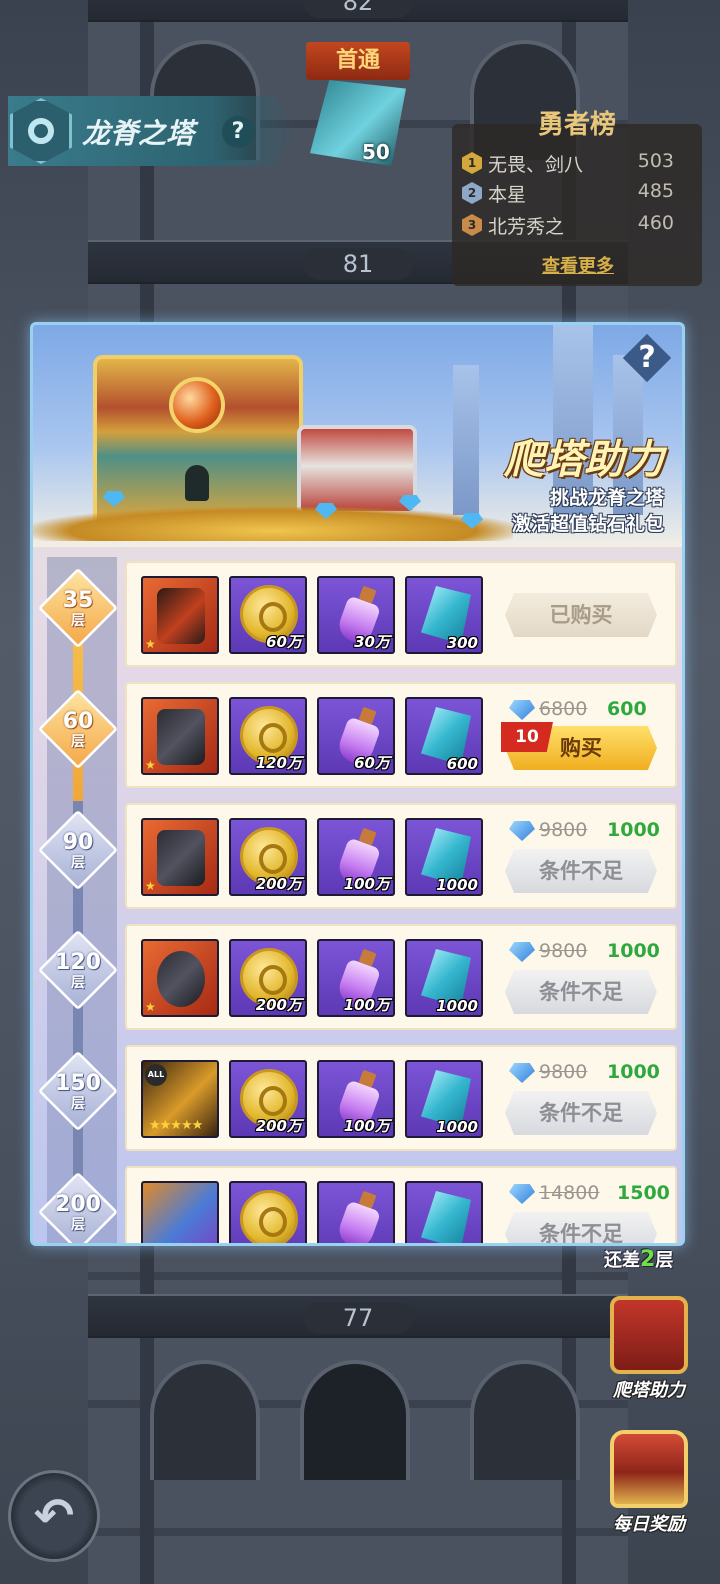 Image resolution: width=720 pixels, height=1584 pixels. Describe the element at coordinates (649, 1335) in the screenshot. I see `gift-box-icon` at that location.